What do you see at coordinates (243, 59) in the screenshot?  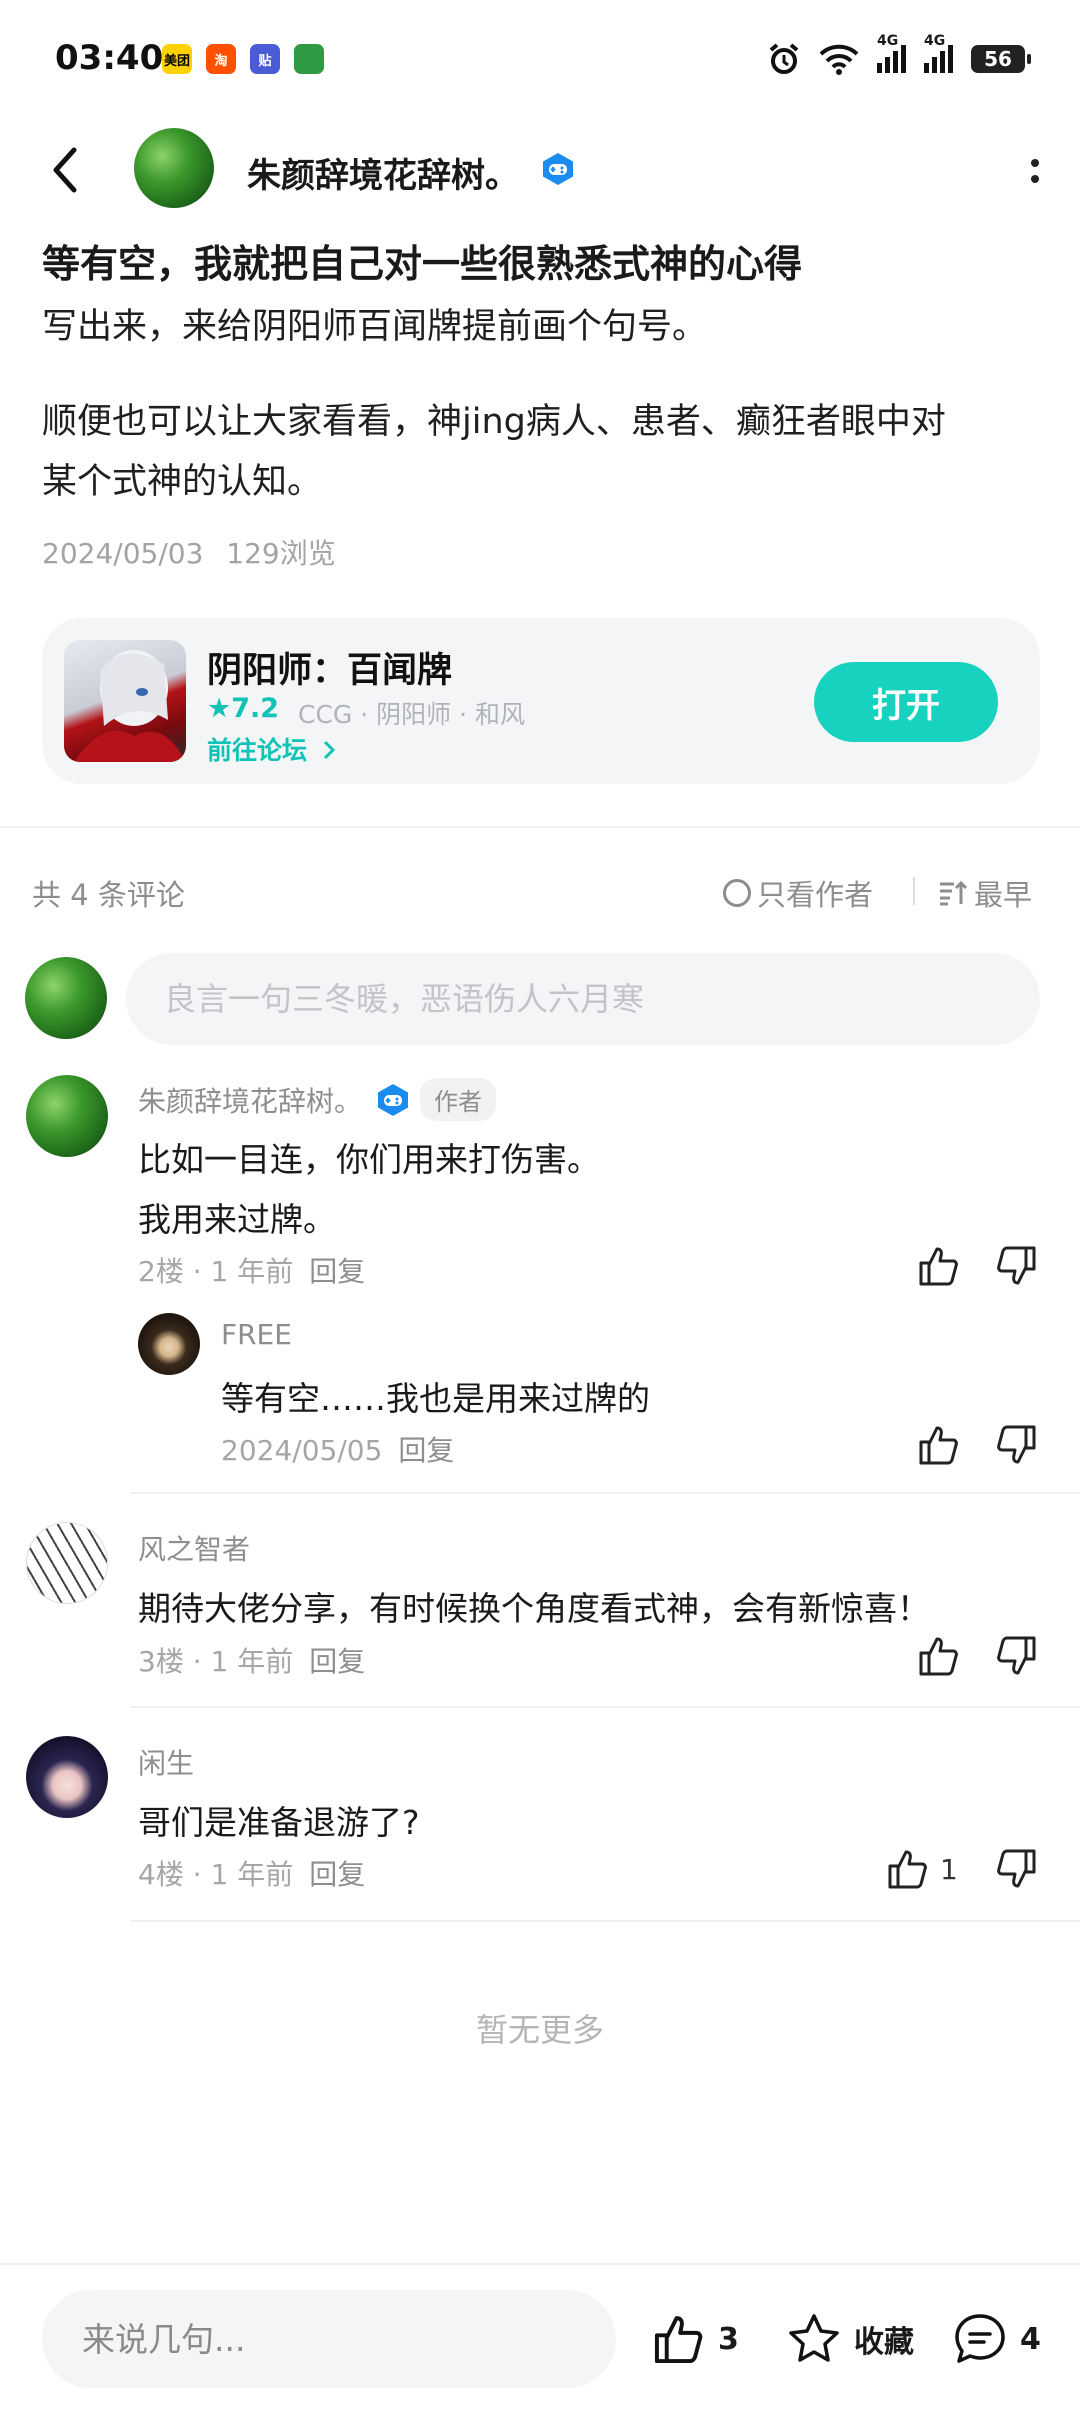 I see `notification-app-icons: 美团 淘 贴` at bounding box center [243, 59].